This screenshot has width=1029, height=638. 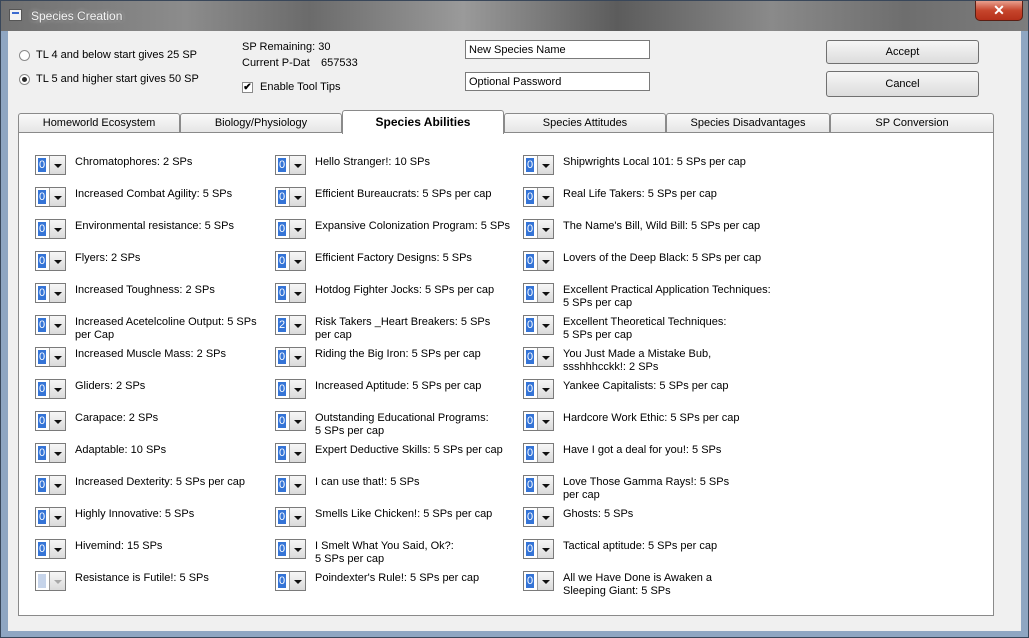 I want to click on tl5-radio-option: TL 5 and higher start gives 50 SP, so click(x=109, y=79).